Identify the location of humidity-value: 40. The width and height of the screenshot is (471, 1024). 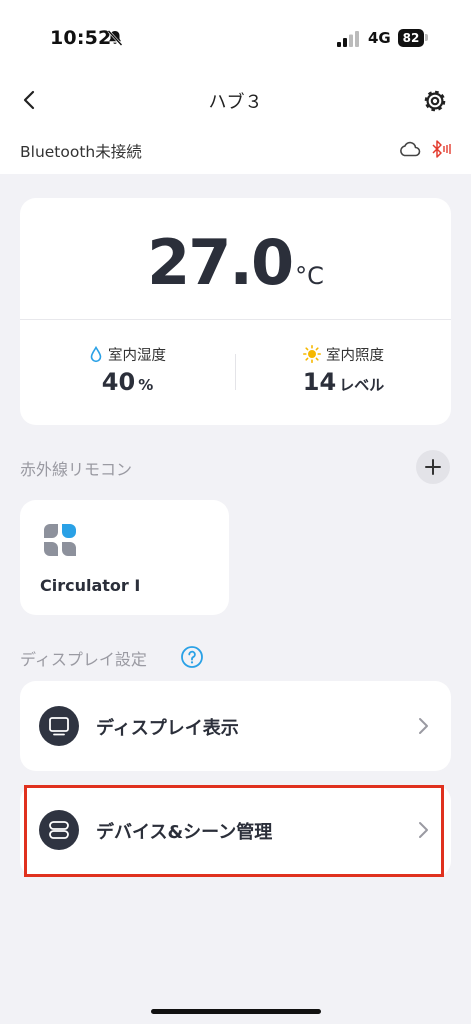
(118, 382).